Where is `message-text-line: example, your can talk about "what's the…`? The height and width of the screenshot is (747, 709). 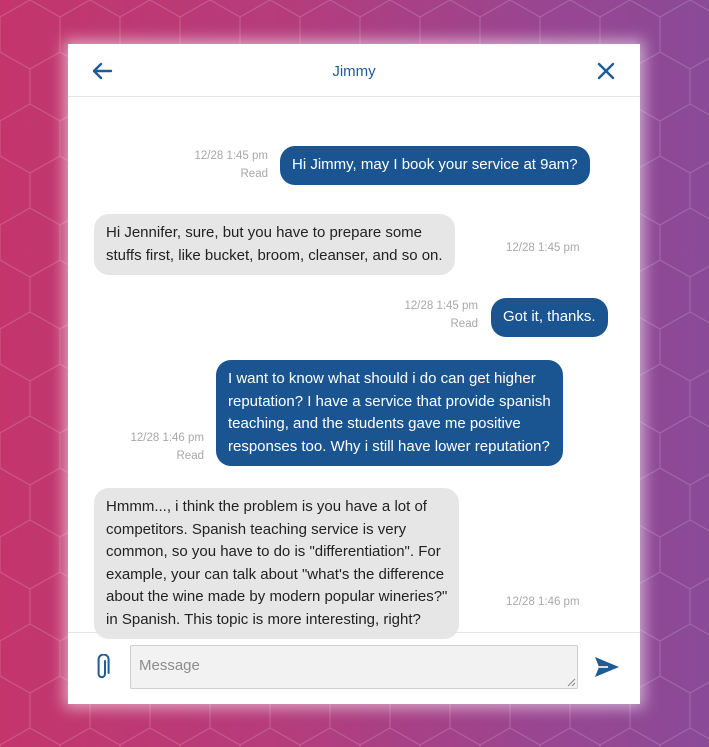 message-text-line: example, your can talk about "what's the… is located at coordinates (275, 574).